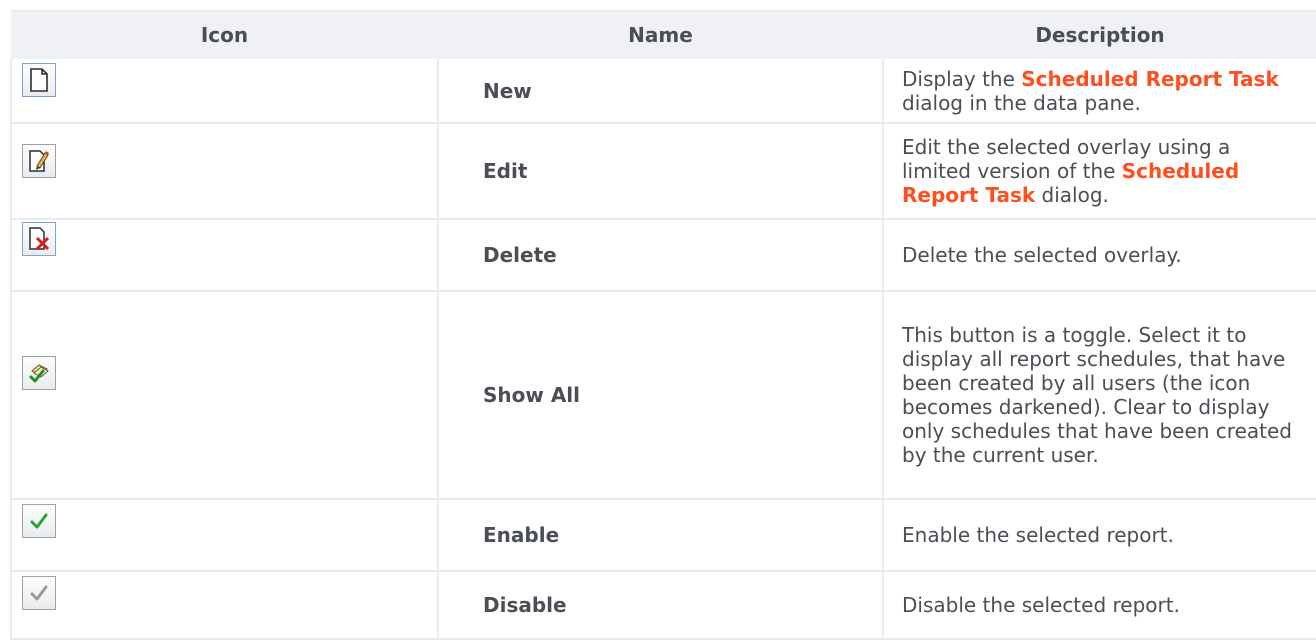 Image resolution: width=1316 pixels, height=644 pixels. What do you see at coordinates (1099, 605) in the screenshot?
I see `row-description: Disable the selected report.` at bounding box center [1099, 605].